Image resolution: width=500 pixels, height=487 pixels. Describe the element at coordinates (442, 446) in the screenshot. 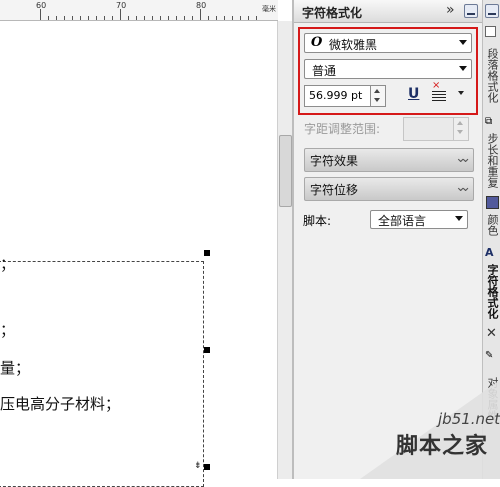

I see `watermark-text: 脚本之家` at that location.